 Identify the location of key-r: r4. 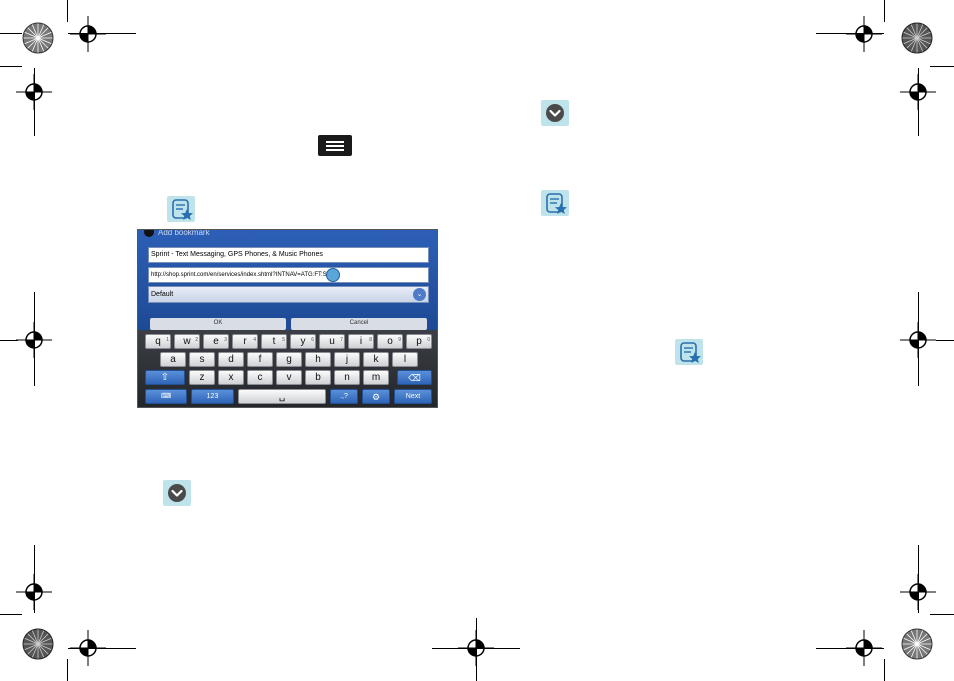
(245, 341).